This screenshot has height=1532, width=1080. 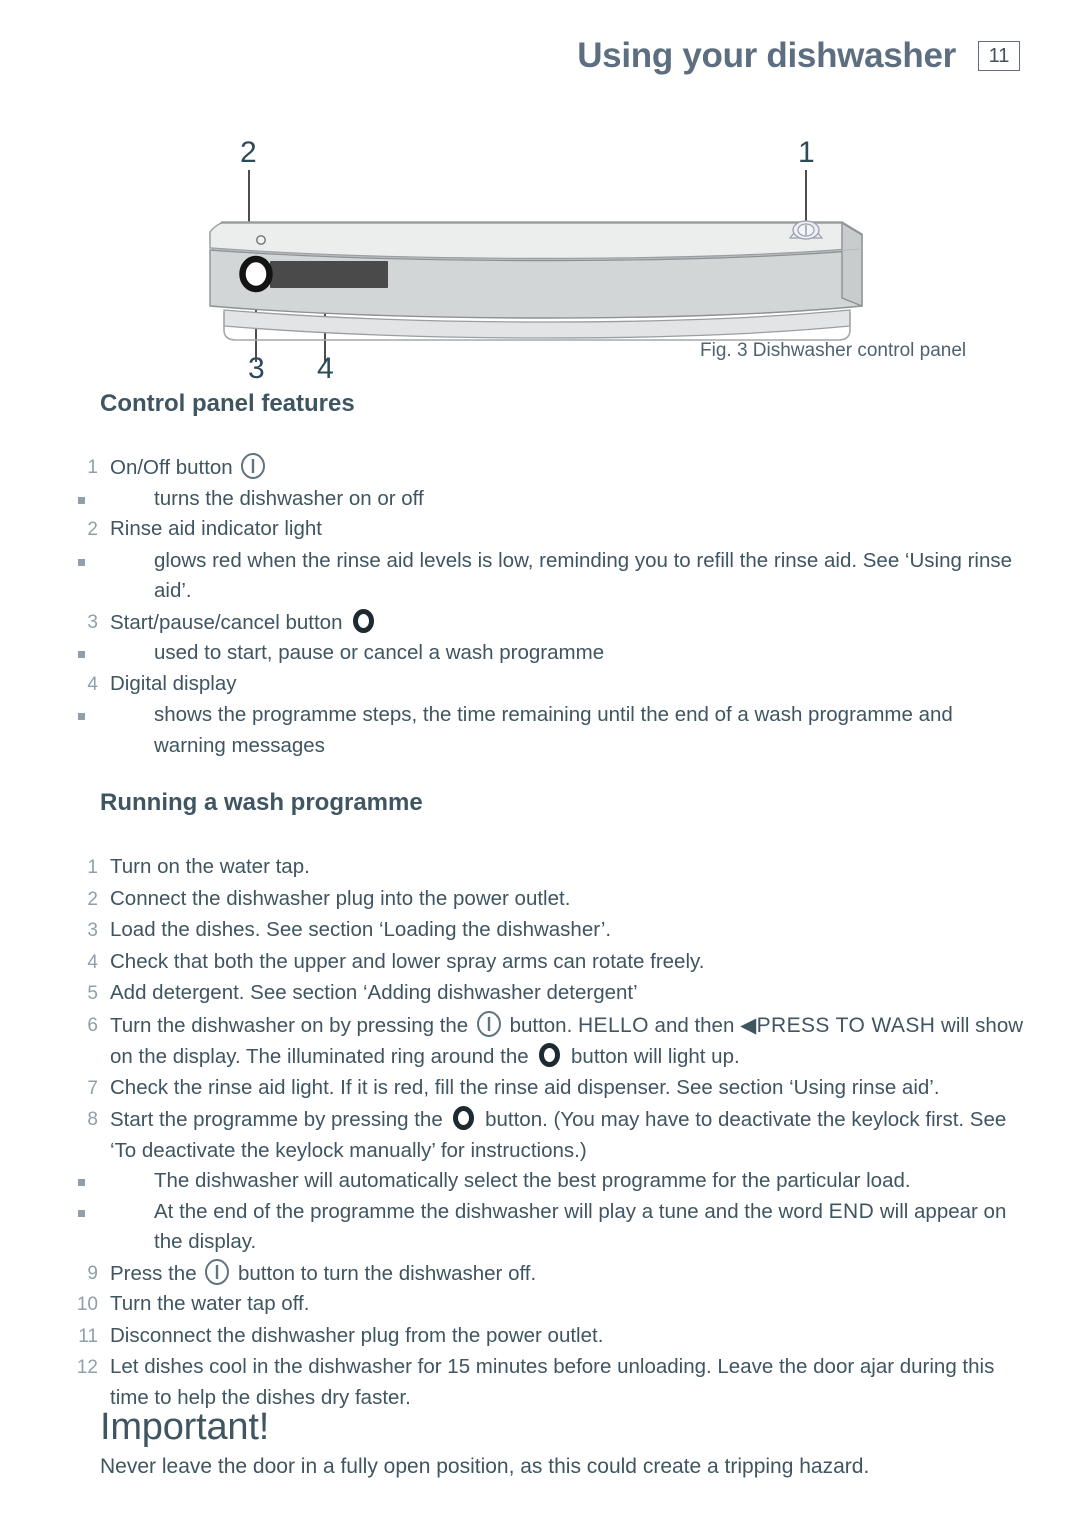 What do you see at coordinates (540, 56) in the screenshot?
I see `page-header: Using your dishwasher 11` at bounding box center [540, 56].